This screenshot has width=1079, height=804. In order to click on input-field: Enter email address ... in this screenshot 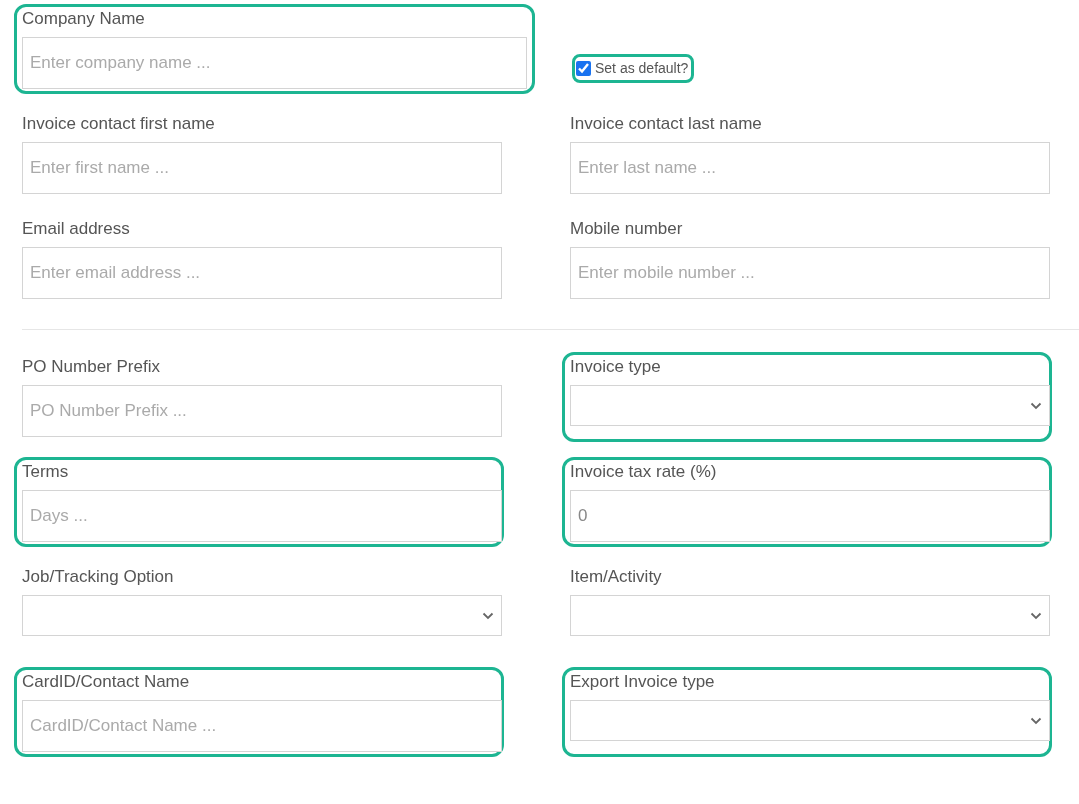, I will do `click(262, 273)`.